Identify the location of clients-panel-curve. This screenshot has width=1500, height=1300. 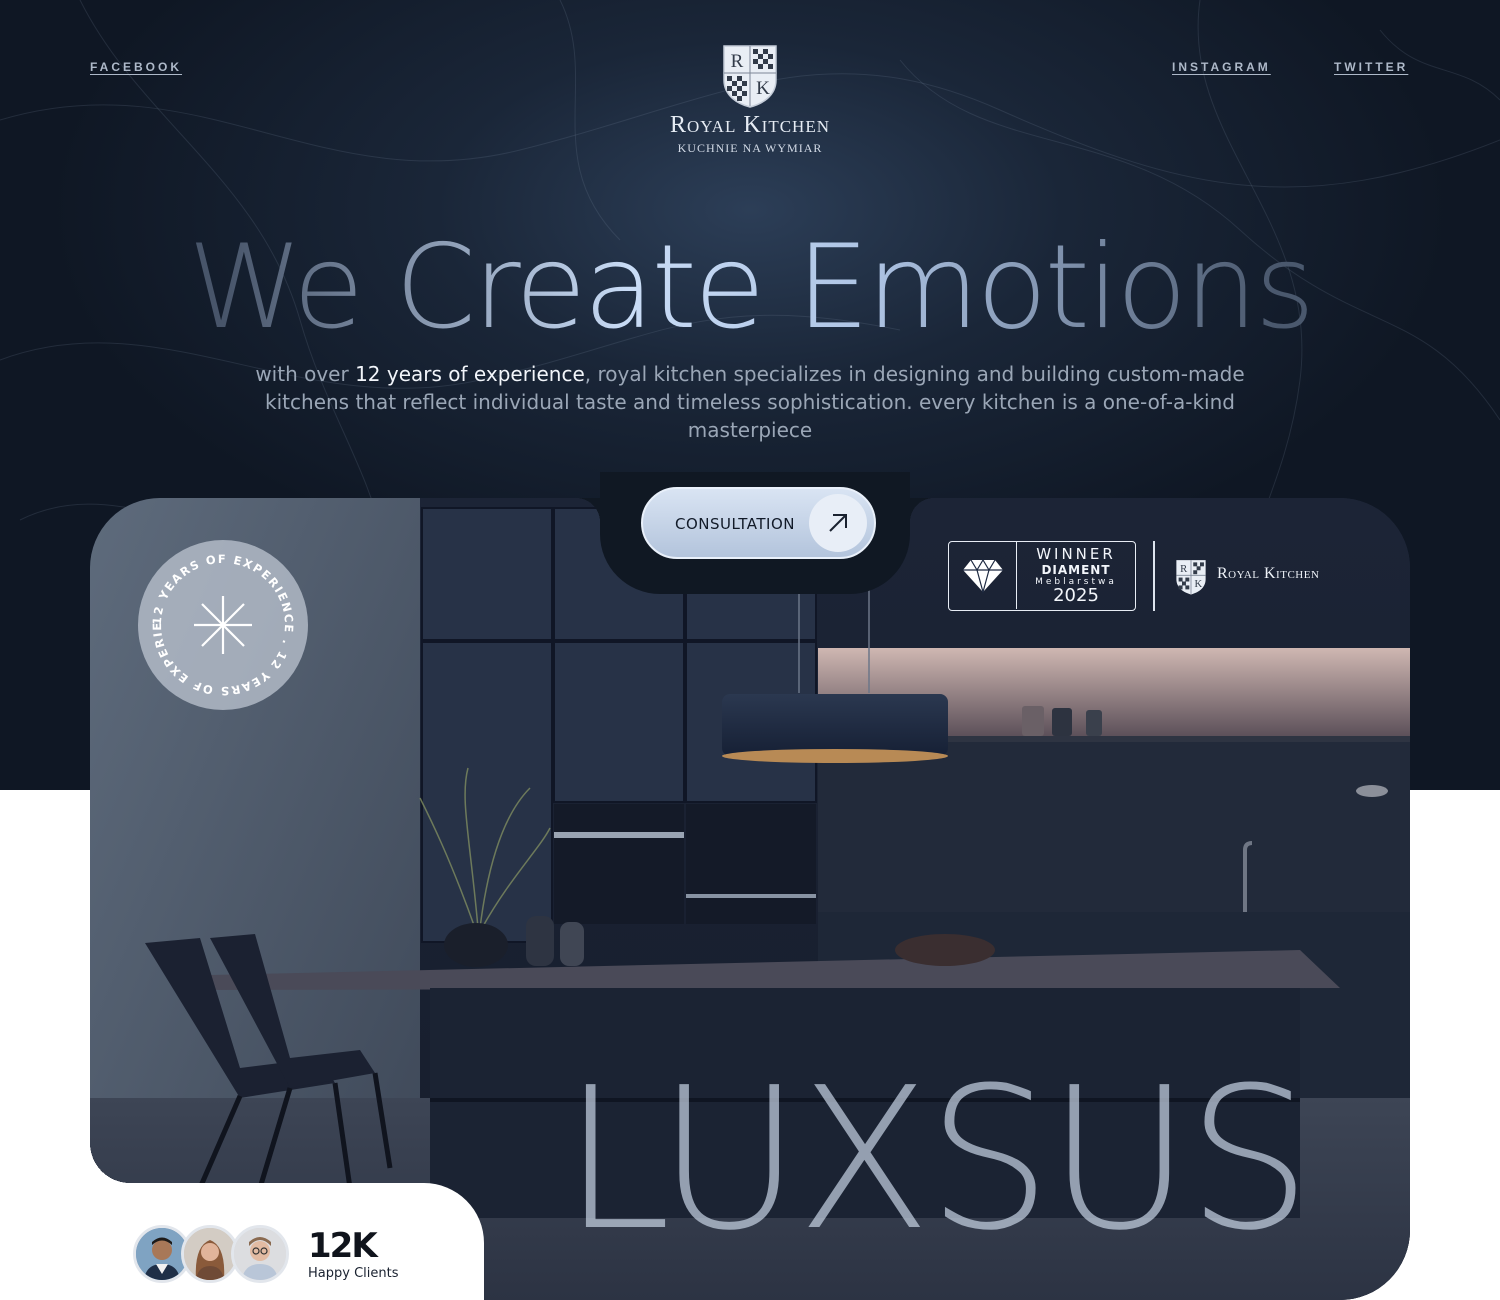
(110, 1163).